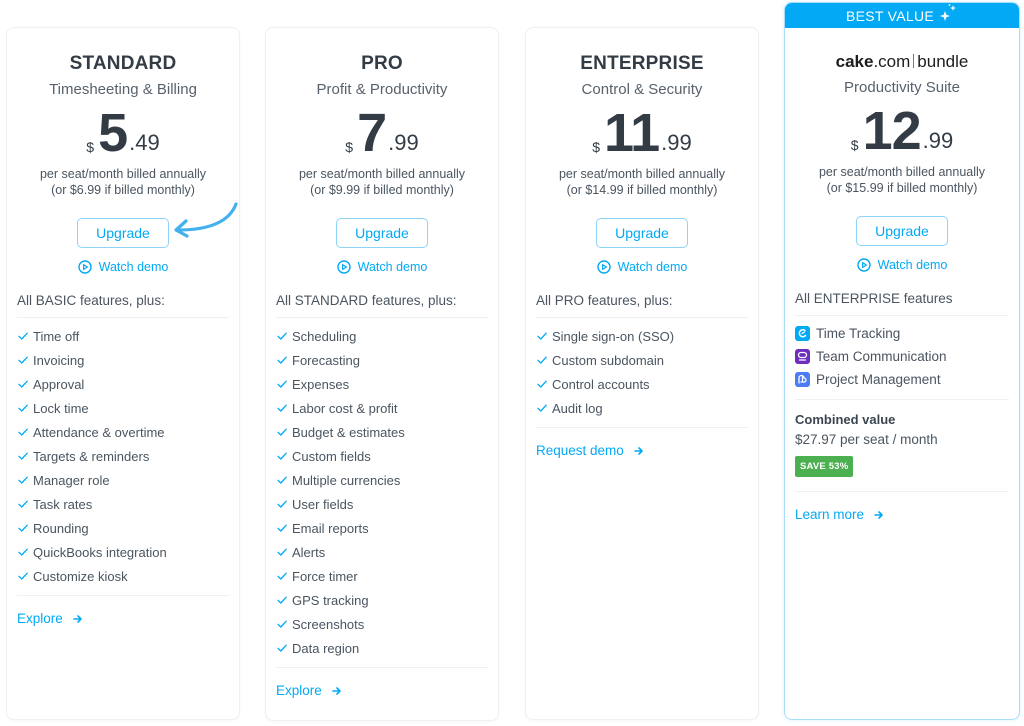 The image size is (1024, 726). I want to click on sparkles-icon, so click(948, 12).